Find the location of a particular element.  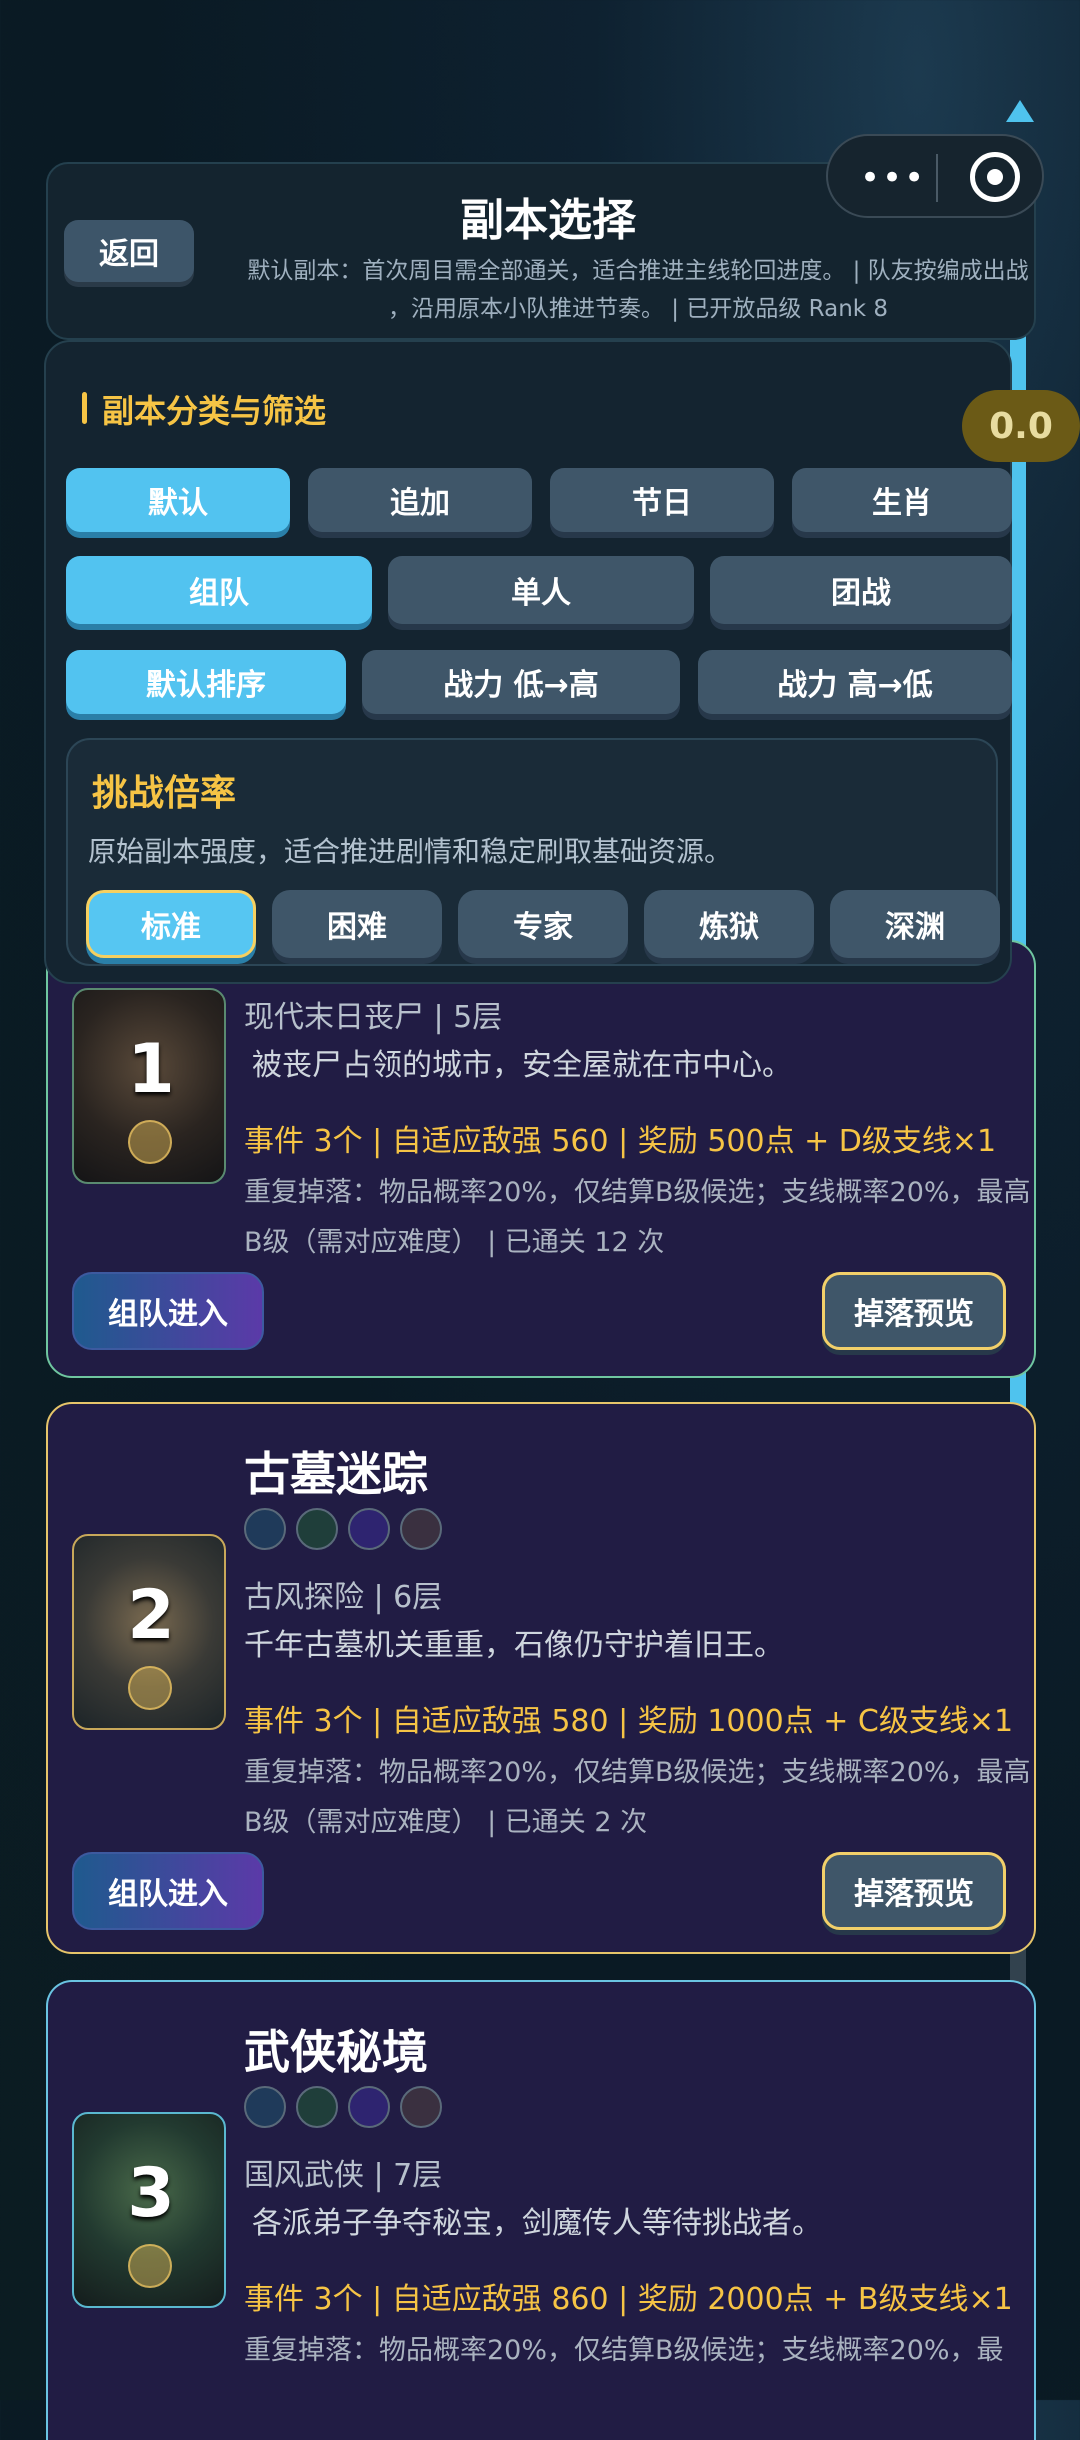

miniprogram-capsule: ••• is located at coordinates (935, 176).